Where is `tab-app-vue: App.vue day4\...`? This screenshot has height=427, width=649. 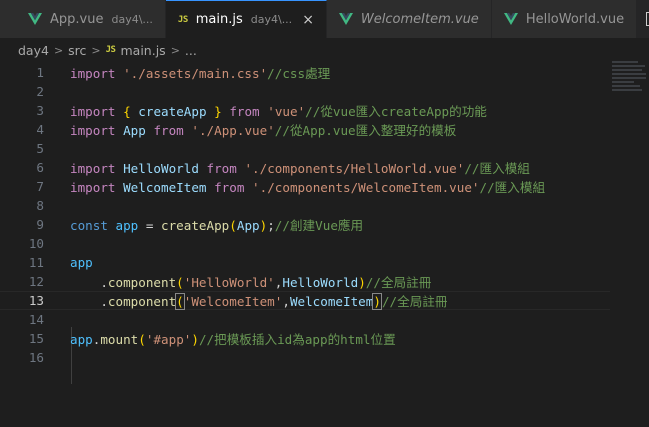
tab-app-vue: App.vue day4\... is located at coordinates (83, 19).